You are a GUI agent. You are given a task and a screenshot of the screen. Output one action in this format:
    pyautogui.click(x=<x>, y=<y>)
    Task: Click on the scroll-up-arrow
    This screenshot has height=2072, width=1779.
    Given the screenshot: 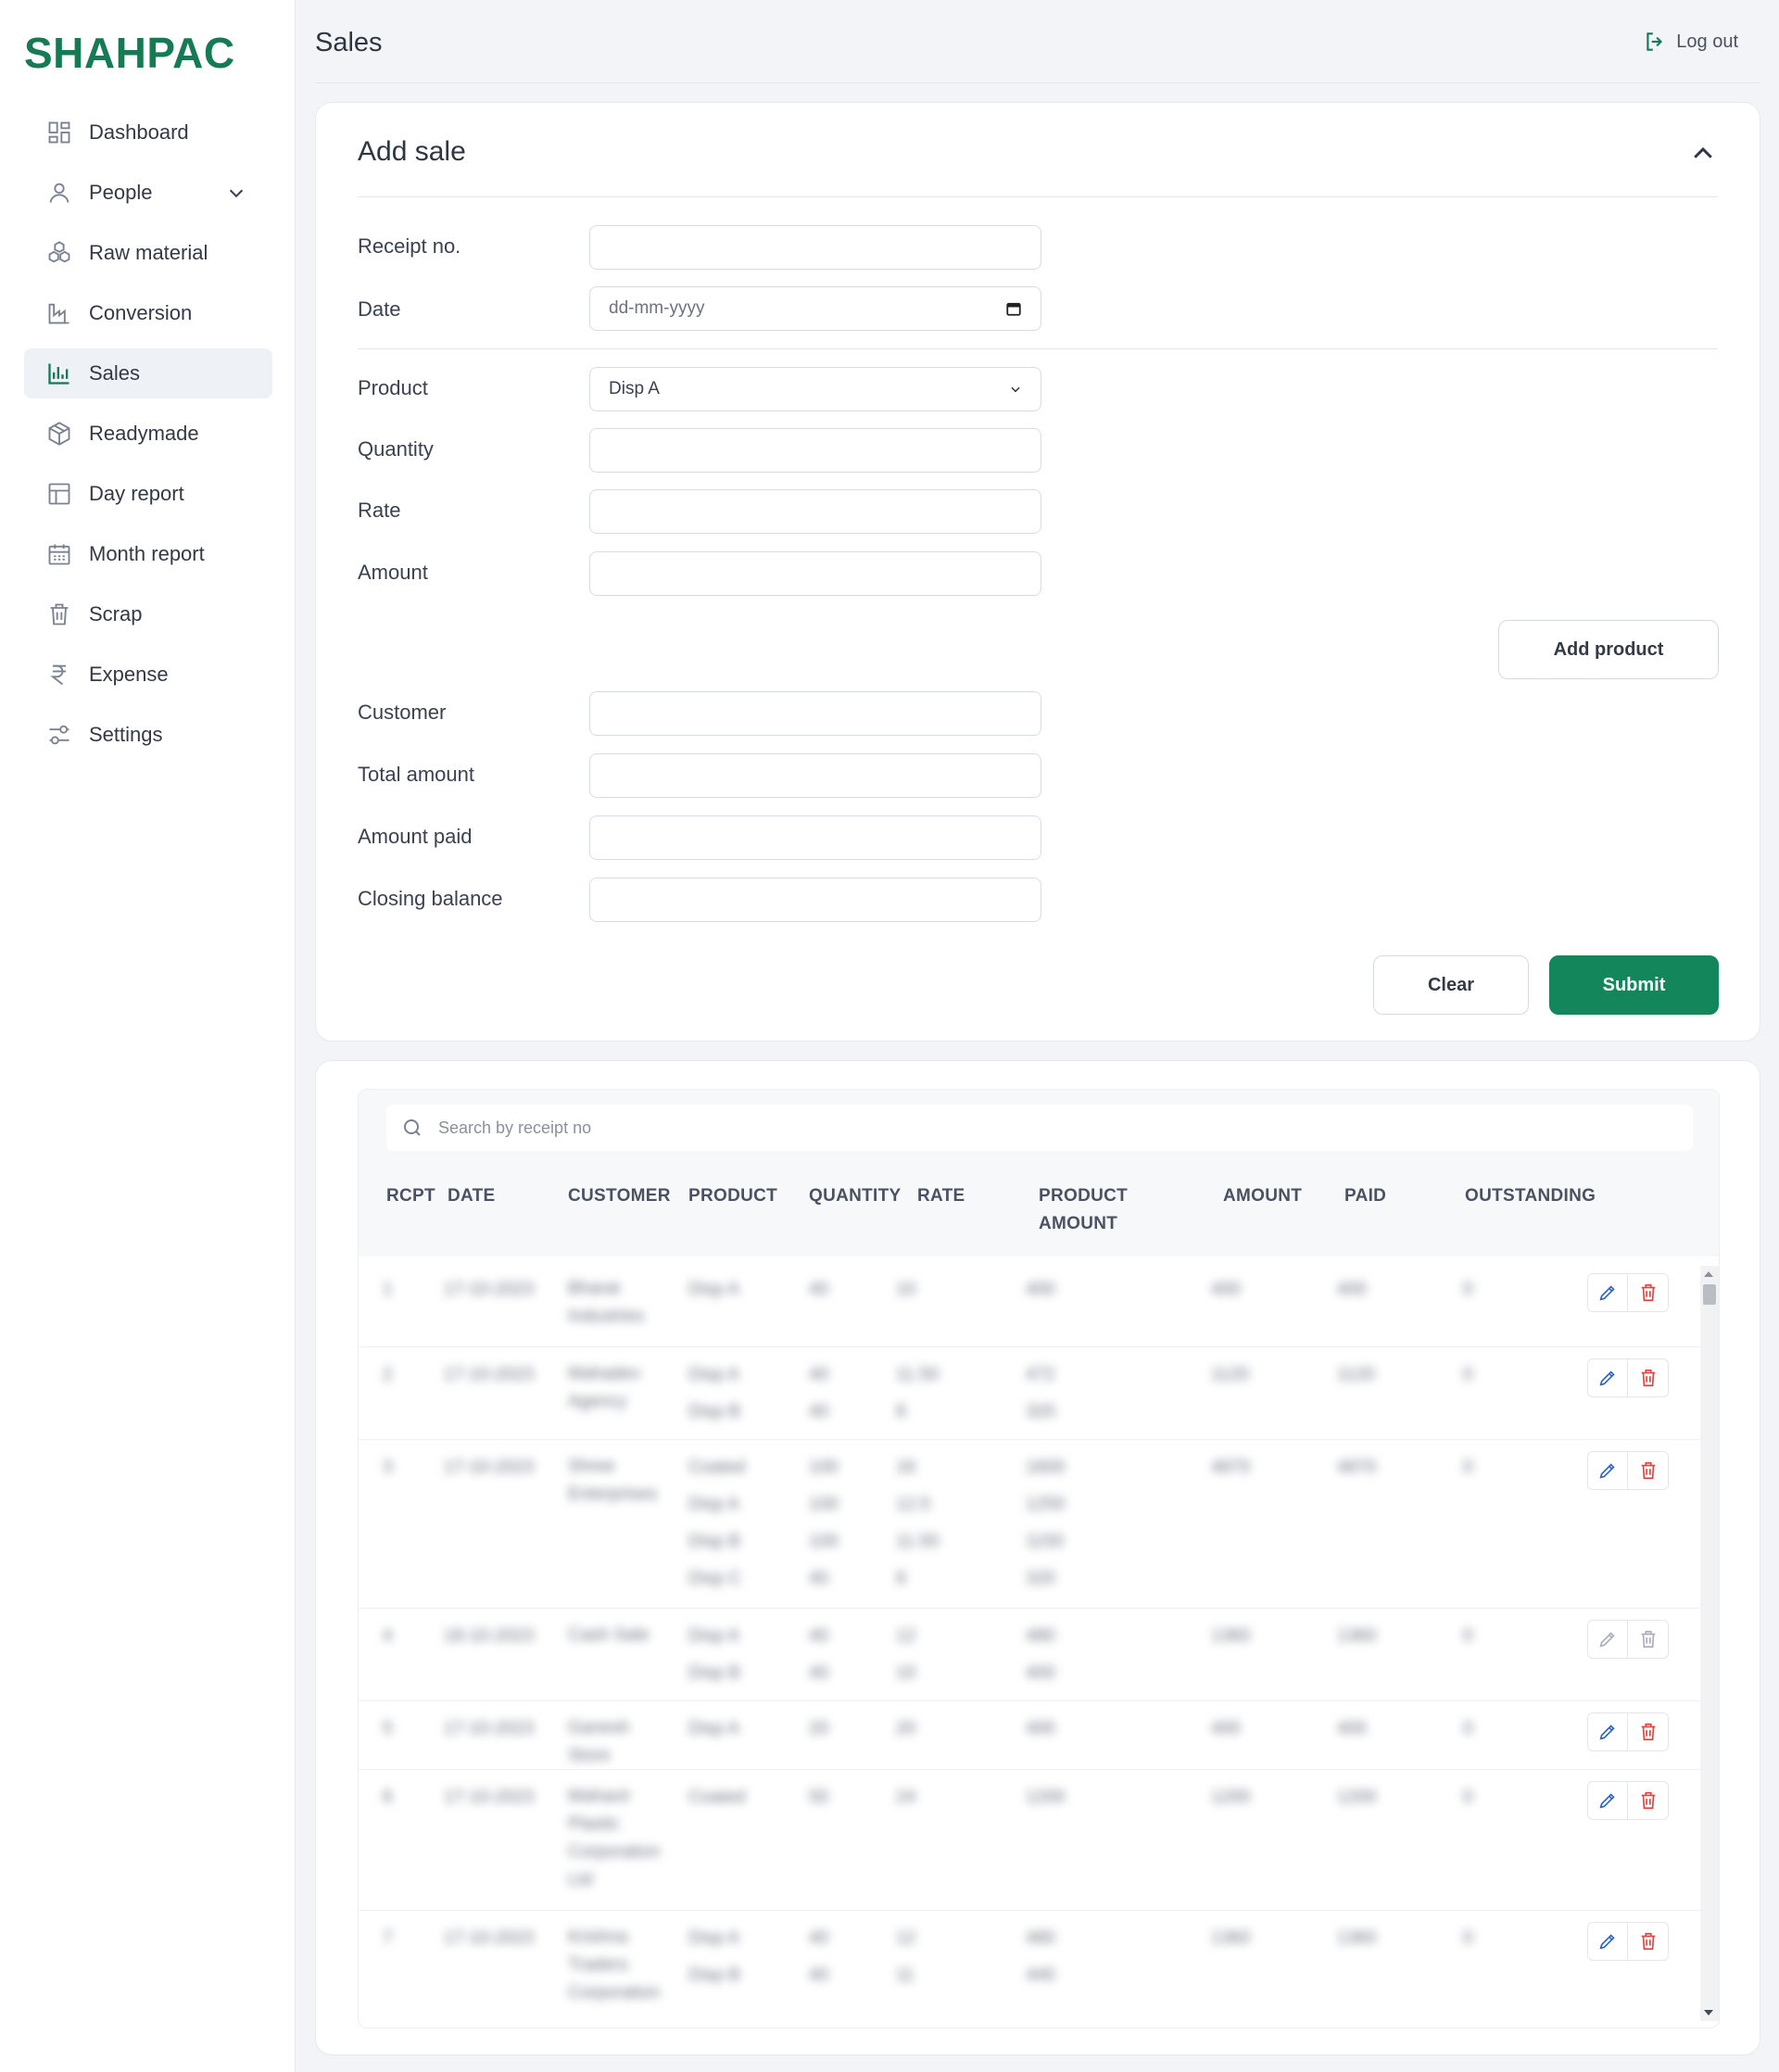 What is the action you would take?
    pyautogui.click(x=1708, y=1274)
    